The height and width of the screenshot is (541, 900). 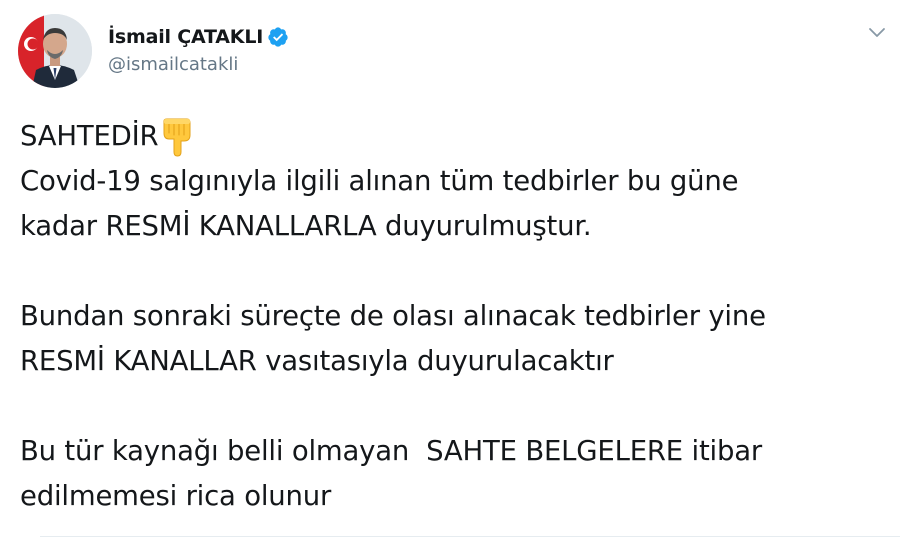 What do you see at coordinates (89, 136) in the screenshot?
I see `tweet-line-1-text: SAHTEDİR` at bounding box center [89, 136].